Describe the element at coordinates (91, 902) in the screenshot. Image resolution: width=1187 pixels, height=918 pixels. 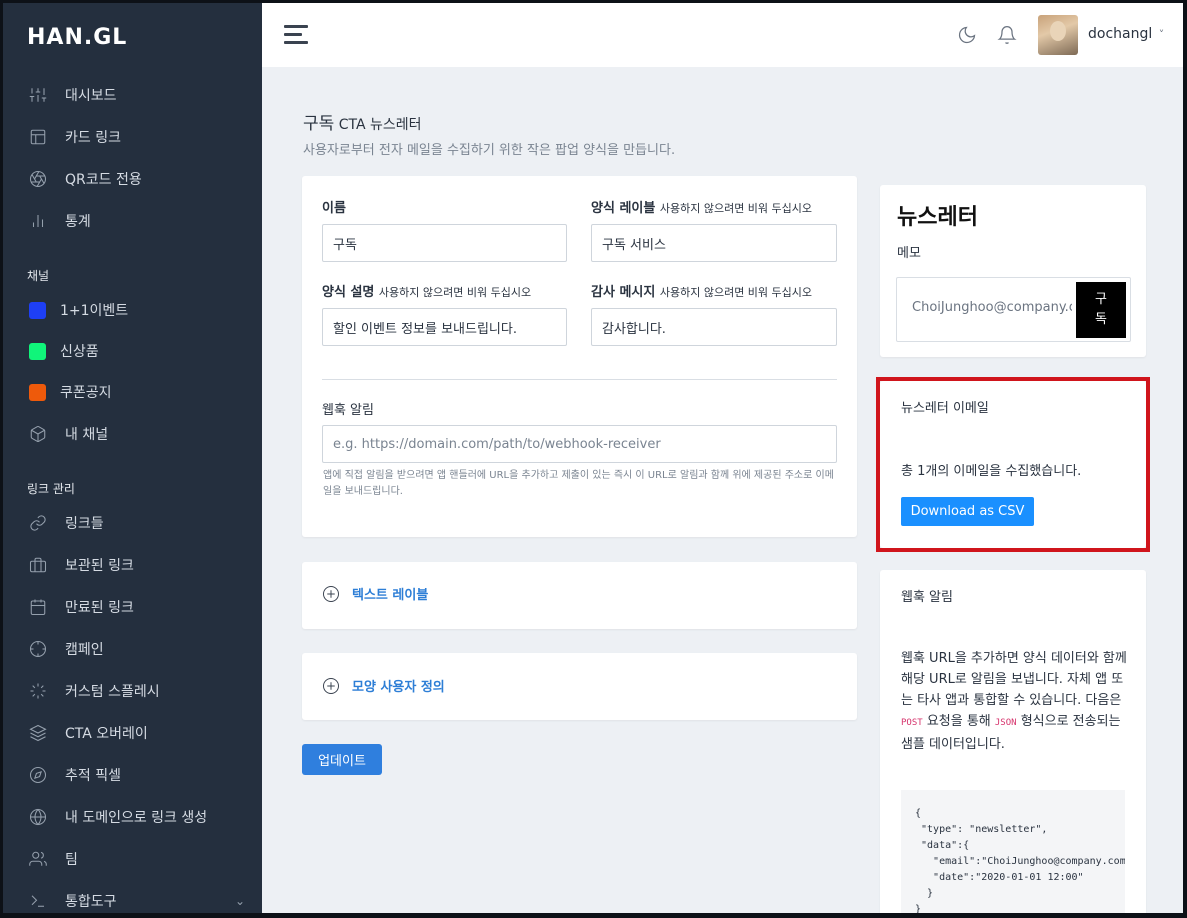
I see `sidebar-item-label: 통합도구` at that location.